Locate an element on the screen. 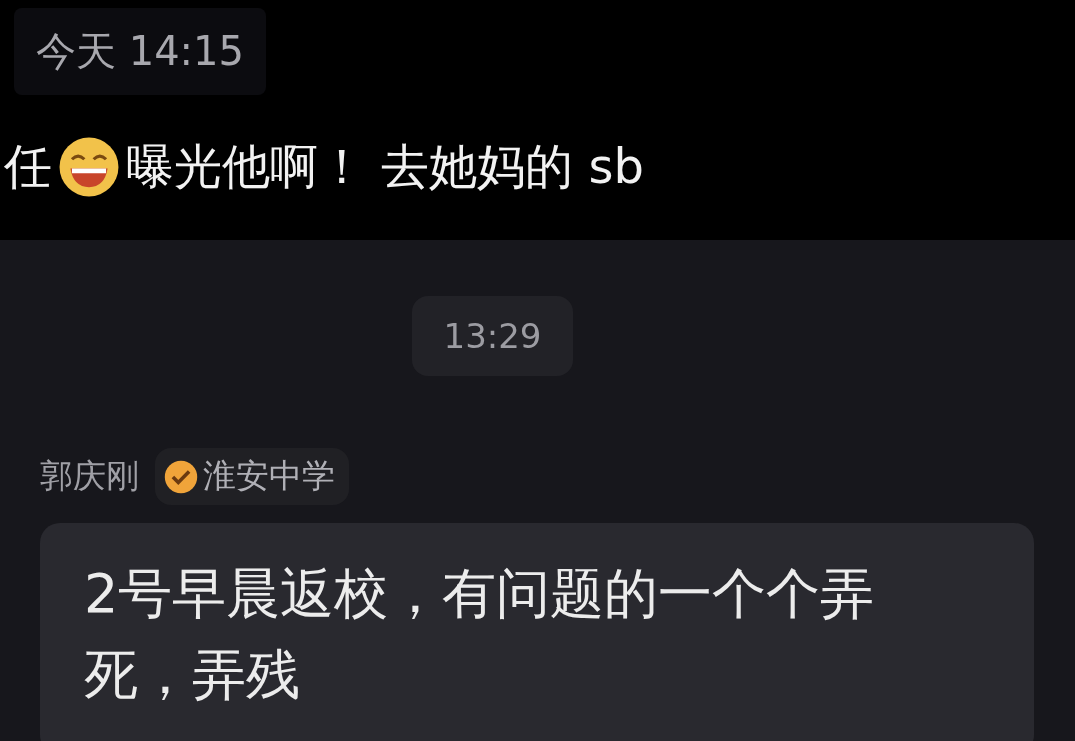  school-label: 淮安中学 is located at coordinates (269, 476).